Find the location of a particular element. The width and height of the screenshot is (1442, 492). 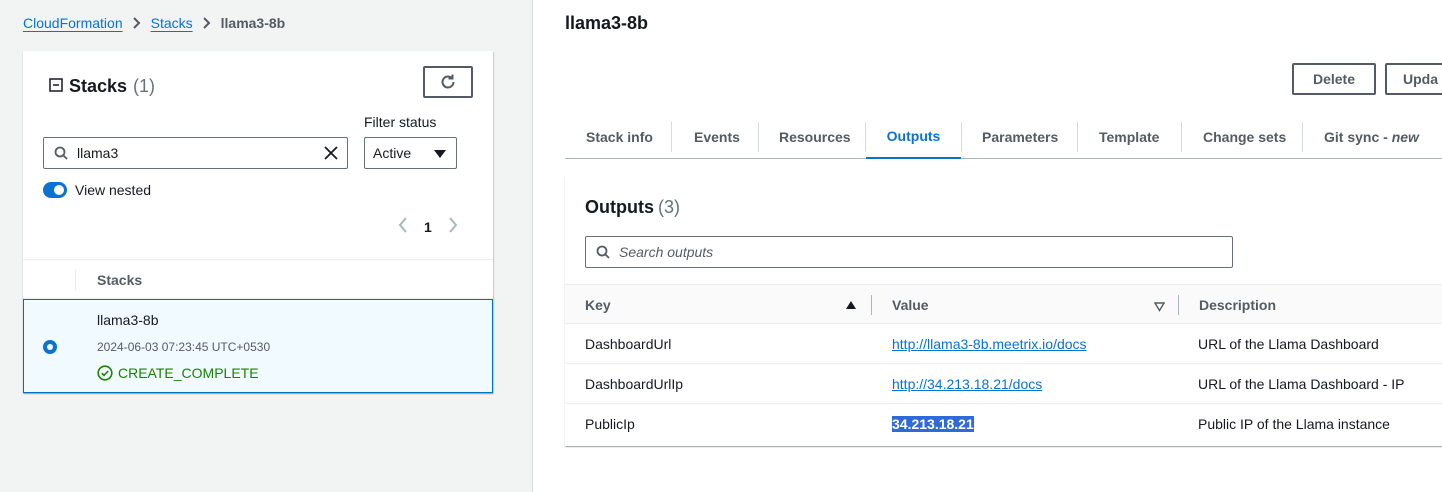

sort-ascending-icon is located at coordinates (851, 305).